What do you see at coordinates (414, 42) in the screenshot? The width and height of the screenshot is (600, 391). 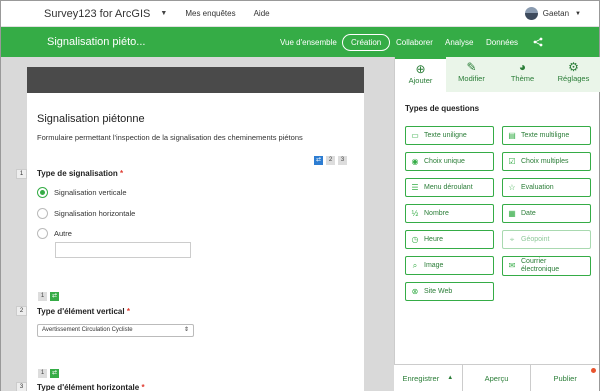 I see `tab-collaborate: Collaborer` at bounding box center [414, 42].